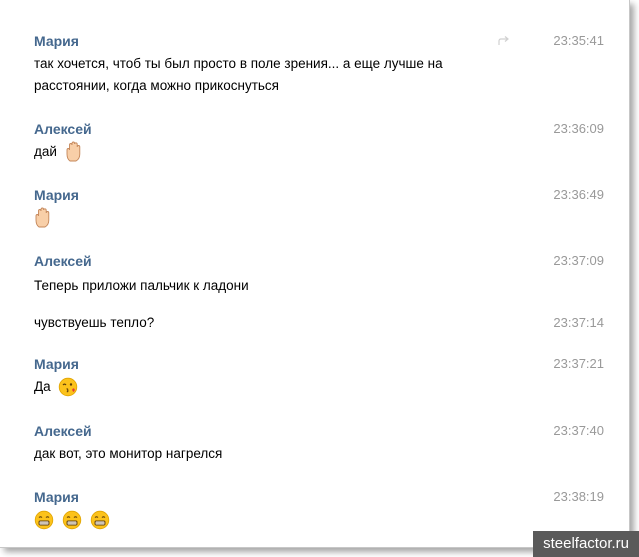 The width and height of the screenshot is (639, 557). Describe the element at coordinates (274, 323) in the screenshot. I see `message-text: чувствуешь тепло?` at that location.